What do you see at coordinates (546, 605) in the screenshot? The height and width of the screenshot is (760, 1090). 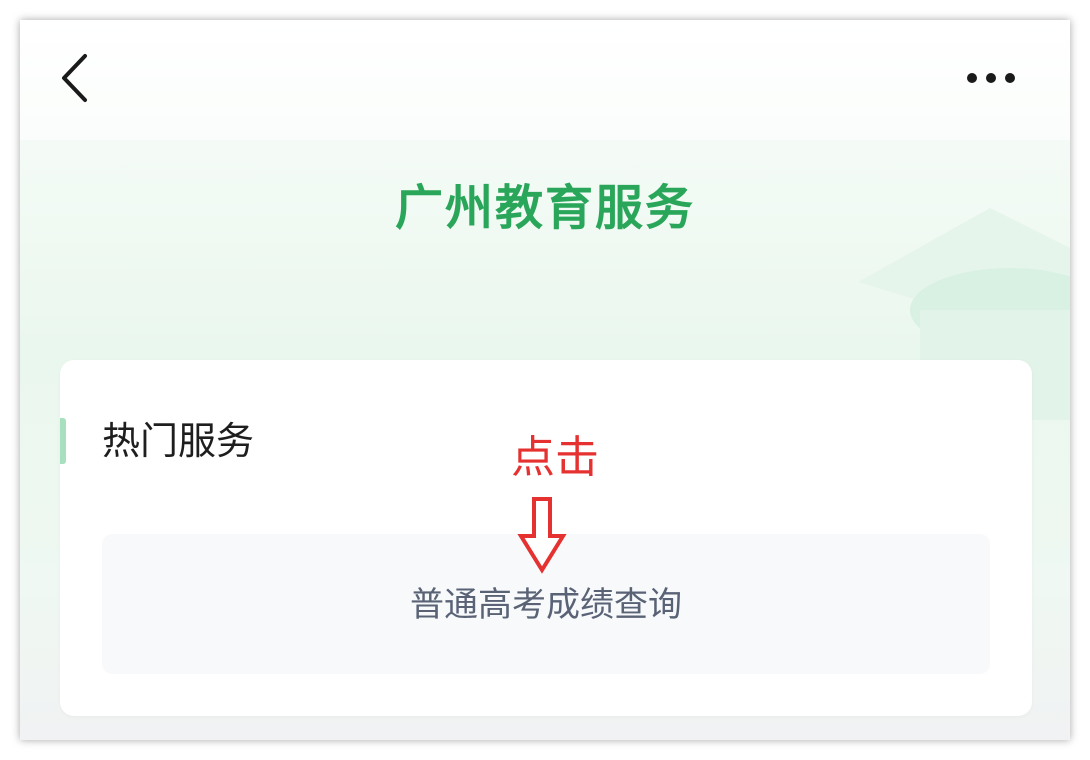 I see `service-item-label: 普通高考成绩查询` at bounding box center [546, 605].